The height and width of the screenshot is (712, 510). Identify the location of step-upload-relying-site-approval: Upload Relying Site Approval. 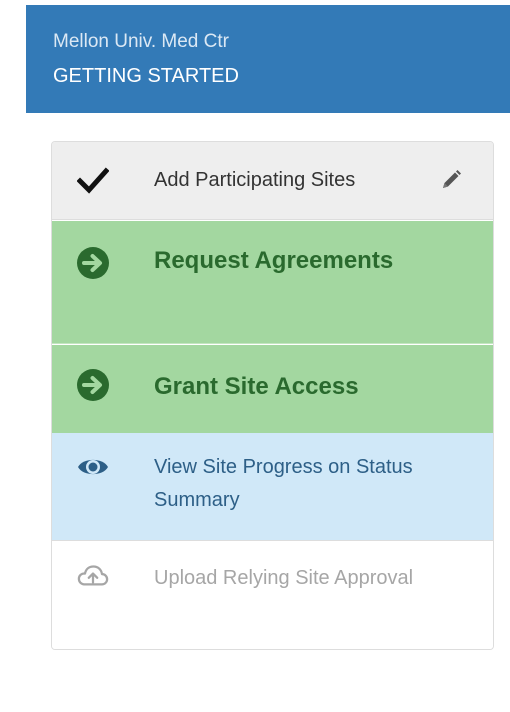
(272, 595).